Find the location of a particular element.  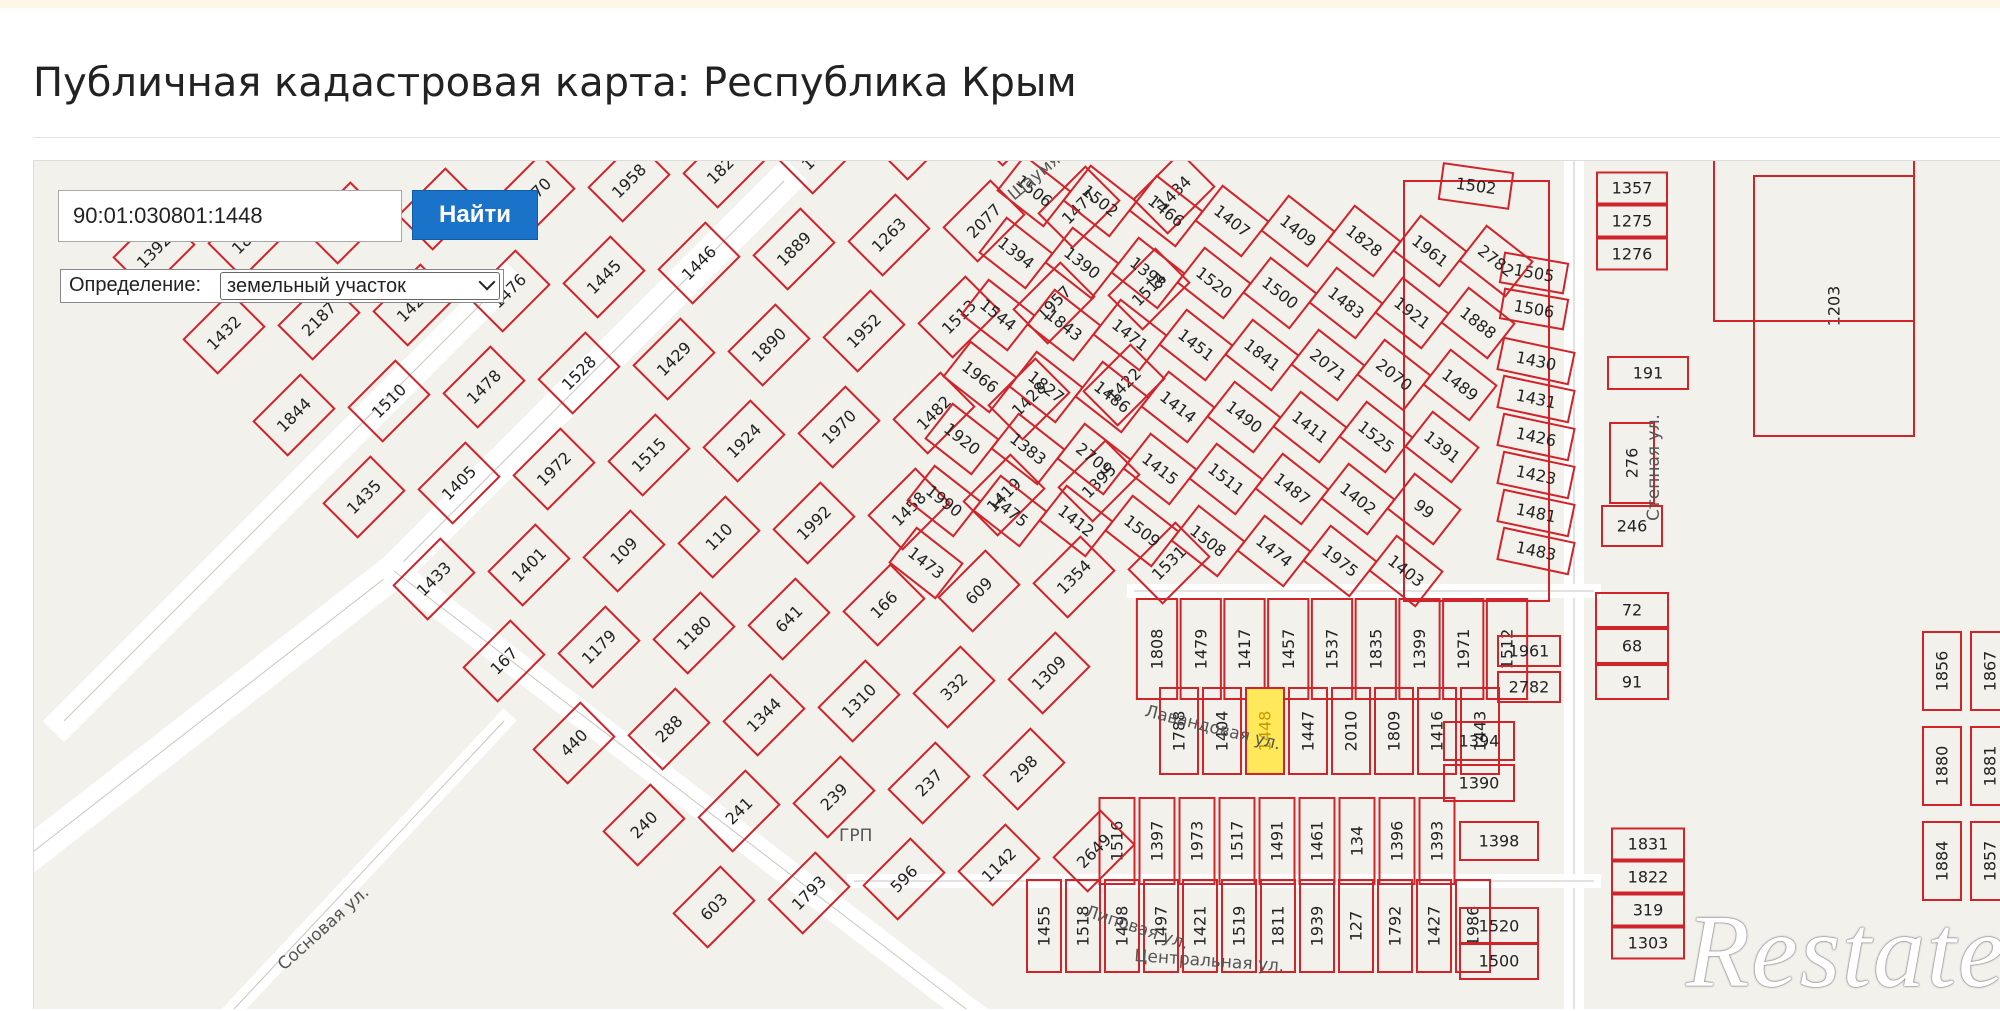

parcel-1455: 1455 is located at coordinates (1044, 926).